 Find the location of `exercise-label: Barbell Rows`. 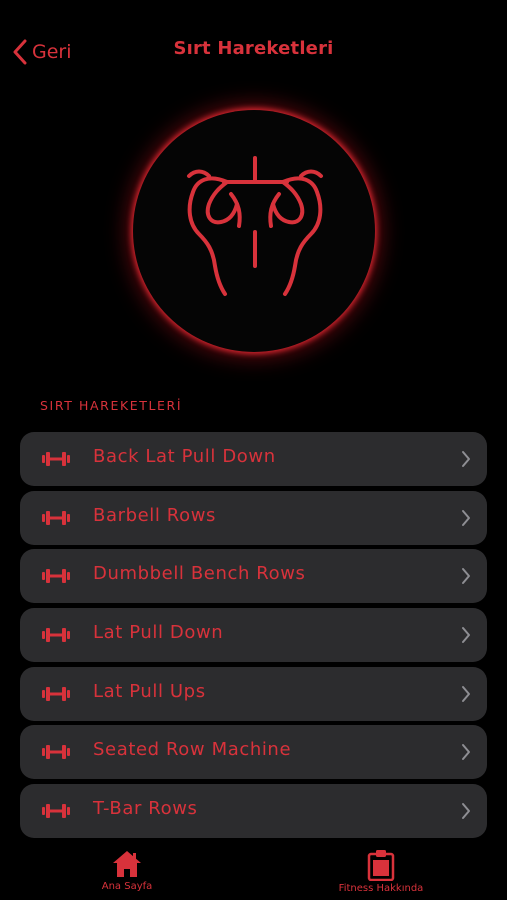

exercise-label: Barbell Rows is located at coordinates (155, 515).